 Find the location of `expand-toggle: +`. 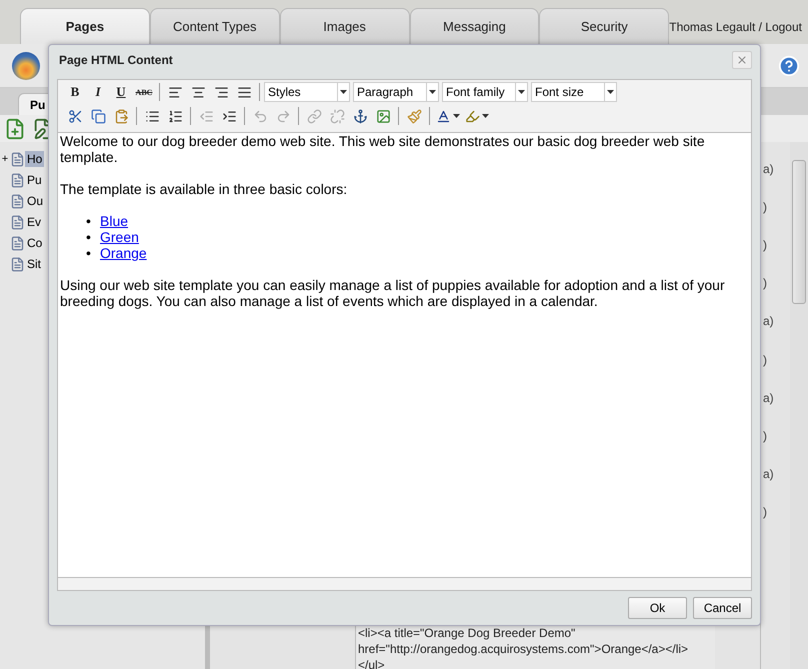

expand-toggle: + is located at coordinates (5, 159).